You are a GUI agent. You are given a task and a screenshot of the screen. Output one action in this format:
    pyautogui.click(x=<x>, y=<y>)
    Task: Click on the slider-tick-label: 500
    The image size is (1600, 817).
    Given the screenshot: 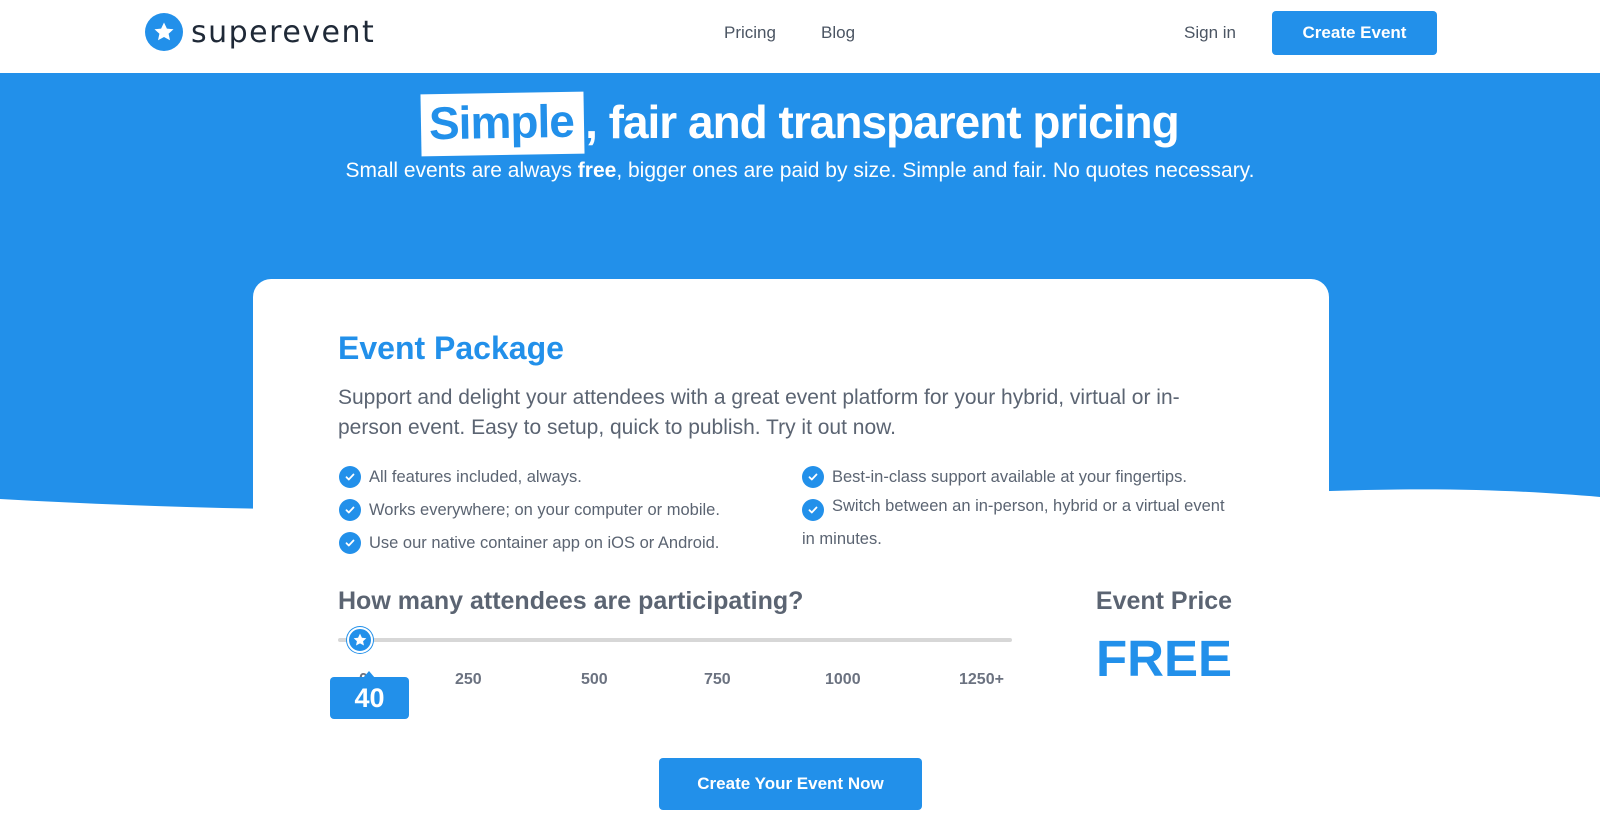 What is the action you would take?
    pyautogui.click(x=594, y=679)
    